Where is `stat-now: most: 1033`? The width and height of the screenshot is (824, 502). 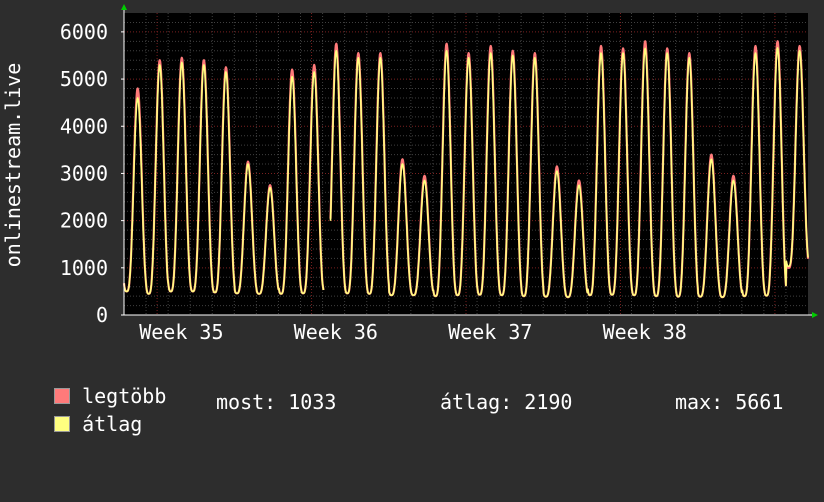 stat-now: most: 1033 is located at coordinates (276, 402).